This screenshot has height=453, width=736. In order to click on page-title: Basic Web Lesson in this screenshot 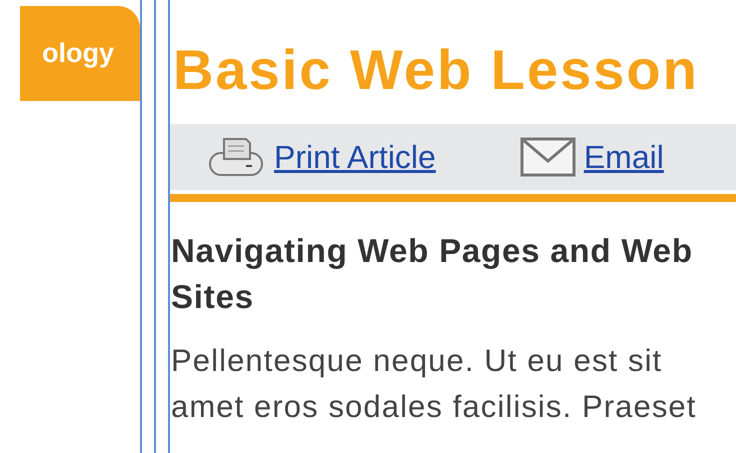, I will do `click(436, 70)`.